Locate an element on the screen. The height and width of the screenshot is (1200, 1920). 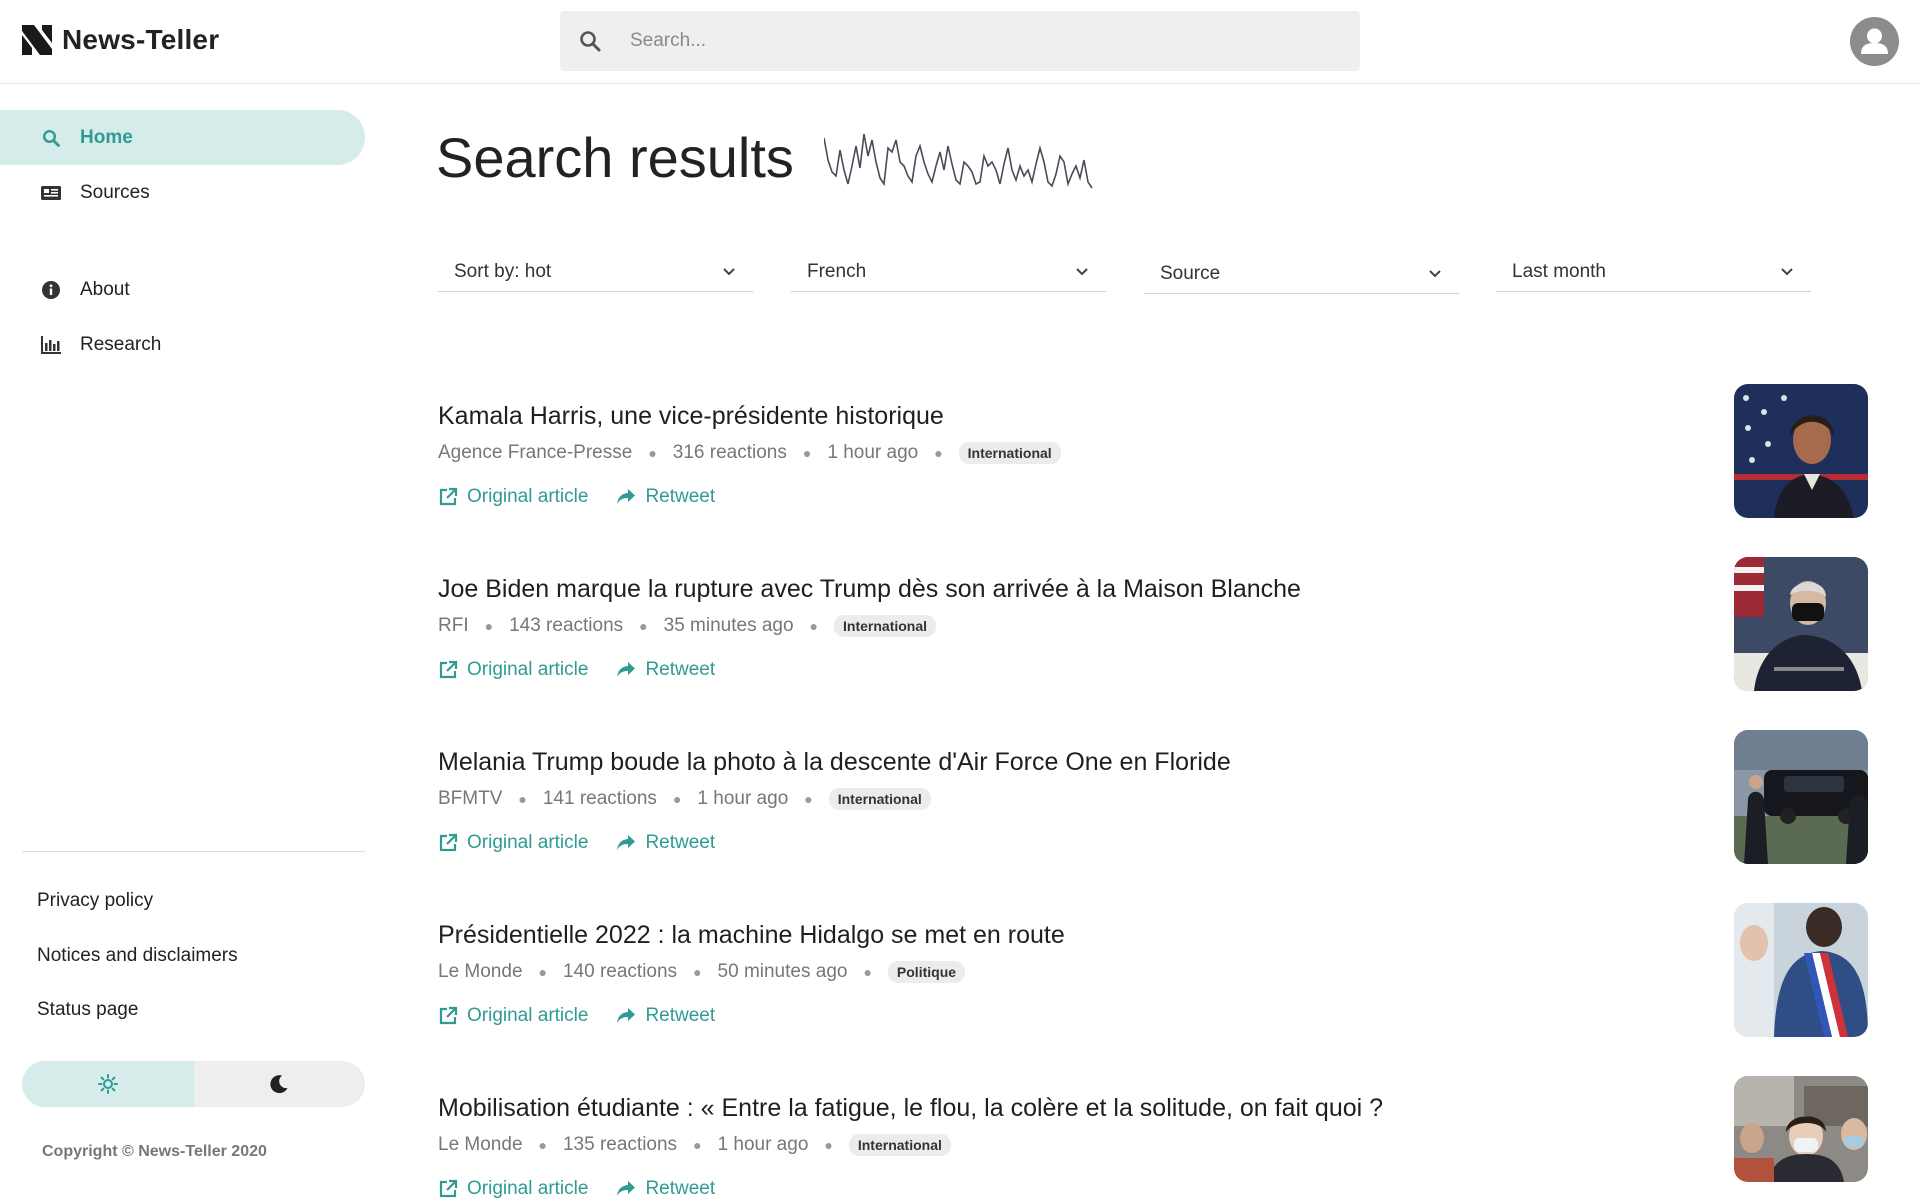
top-header: News-Teller is located at coordinates (960, 42).